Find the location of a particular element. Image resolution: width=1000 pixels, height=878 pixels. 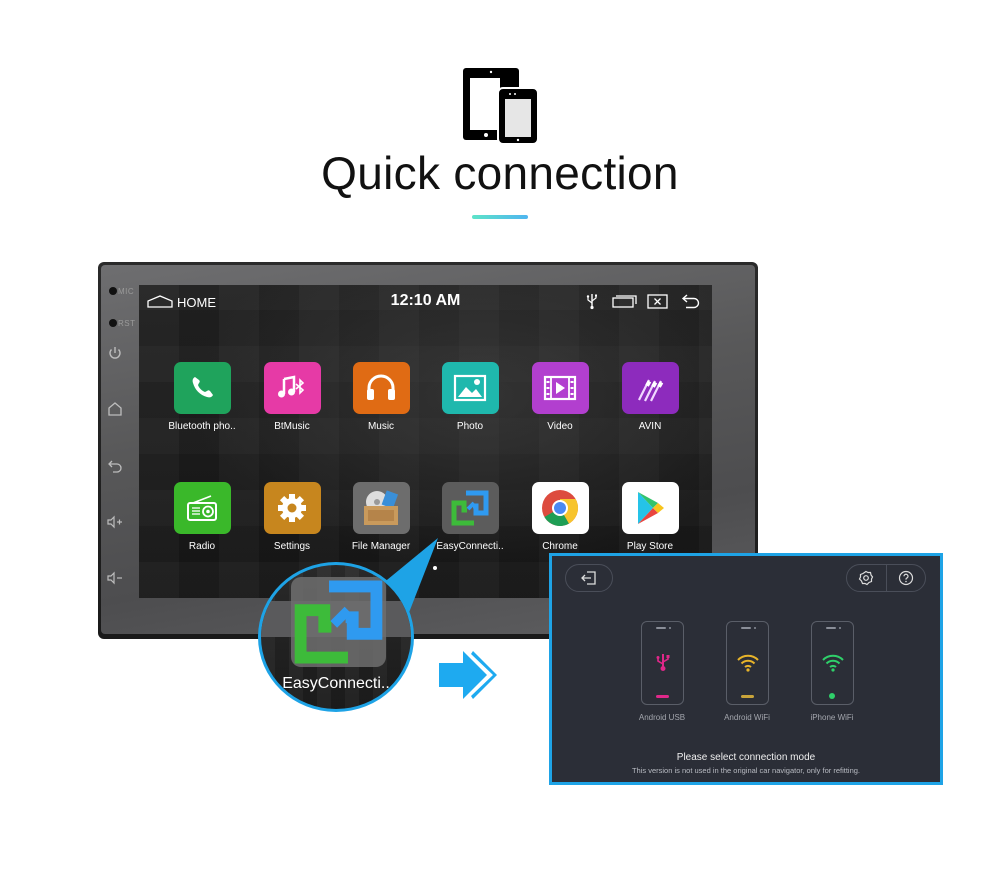

help-icon is located at coordinates (905, 578).